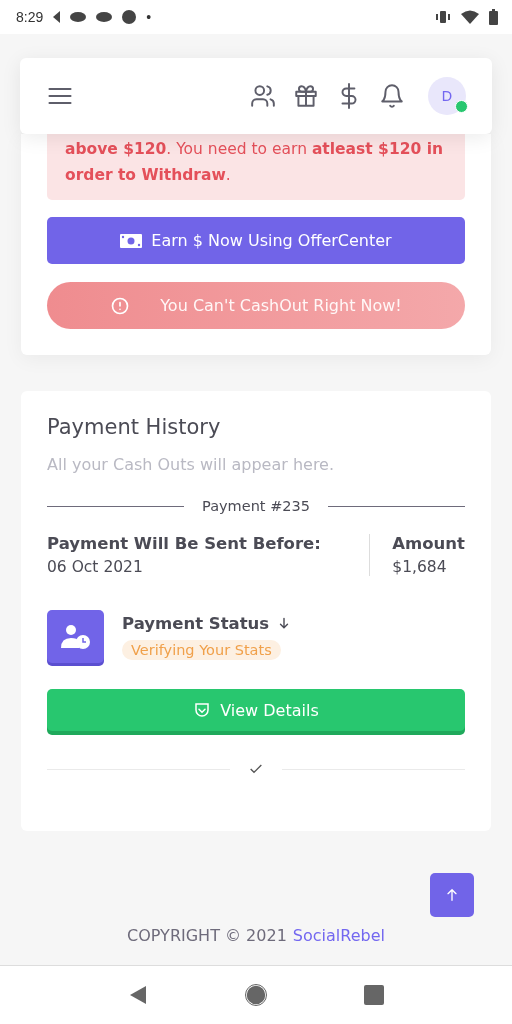 The image size is (512, 1024). What do you see at coordinates (184, 543) in the screenshot?
I see `date-label: Payment Will Be Sent Before:` at bounding box center [184, 543].